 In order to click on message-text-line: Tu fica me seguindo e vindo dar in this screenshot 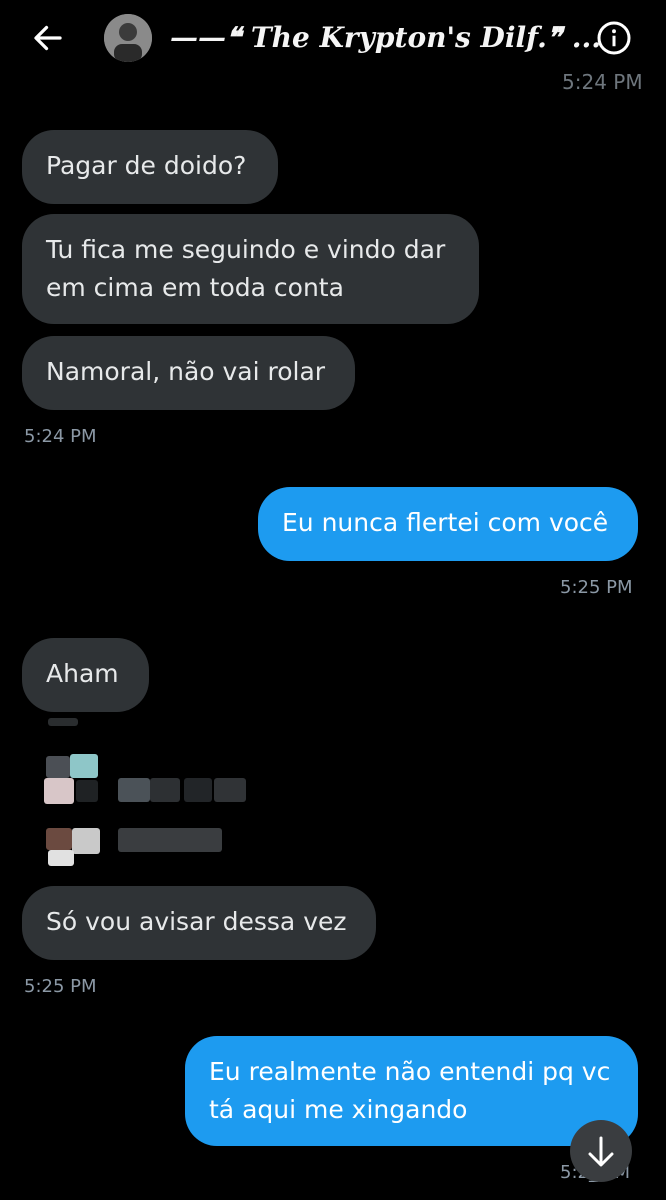, I will do `click(246, 249)`.